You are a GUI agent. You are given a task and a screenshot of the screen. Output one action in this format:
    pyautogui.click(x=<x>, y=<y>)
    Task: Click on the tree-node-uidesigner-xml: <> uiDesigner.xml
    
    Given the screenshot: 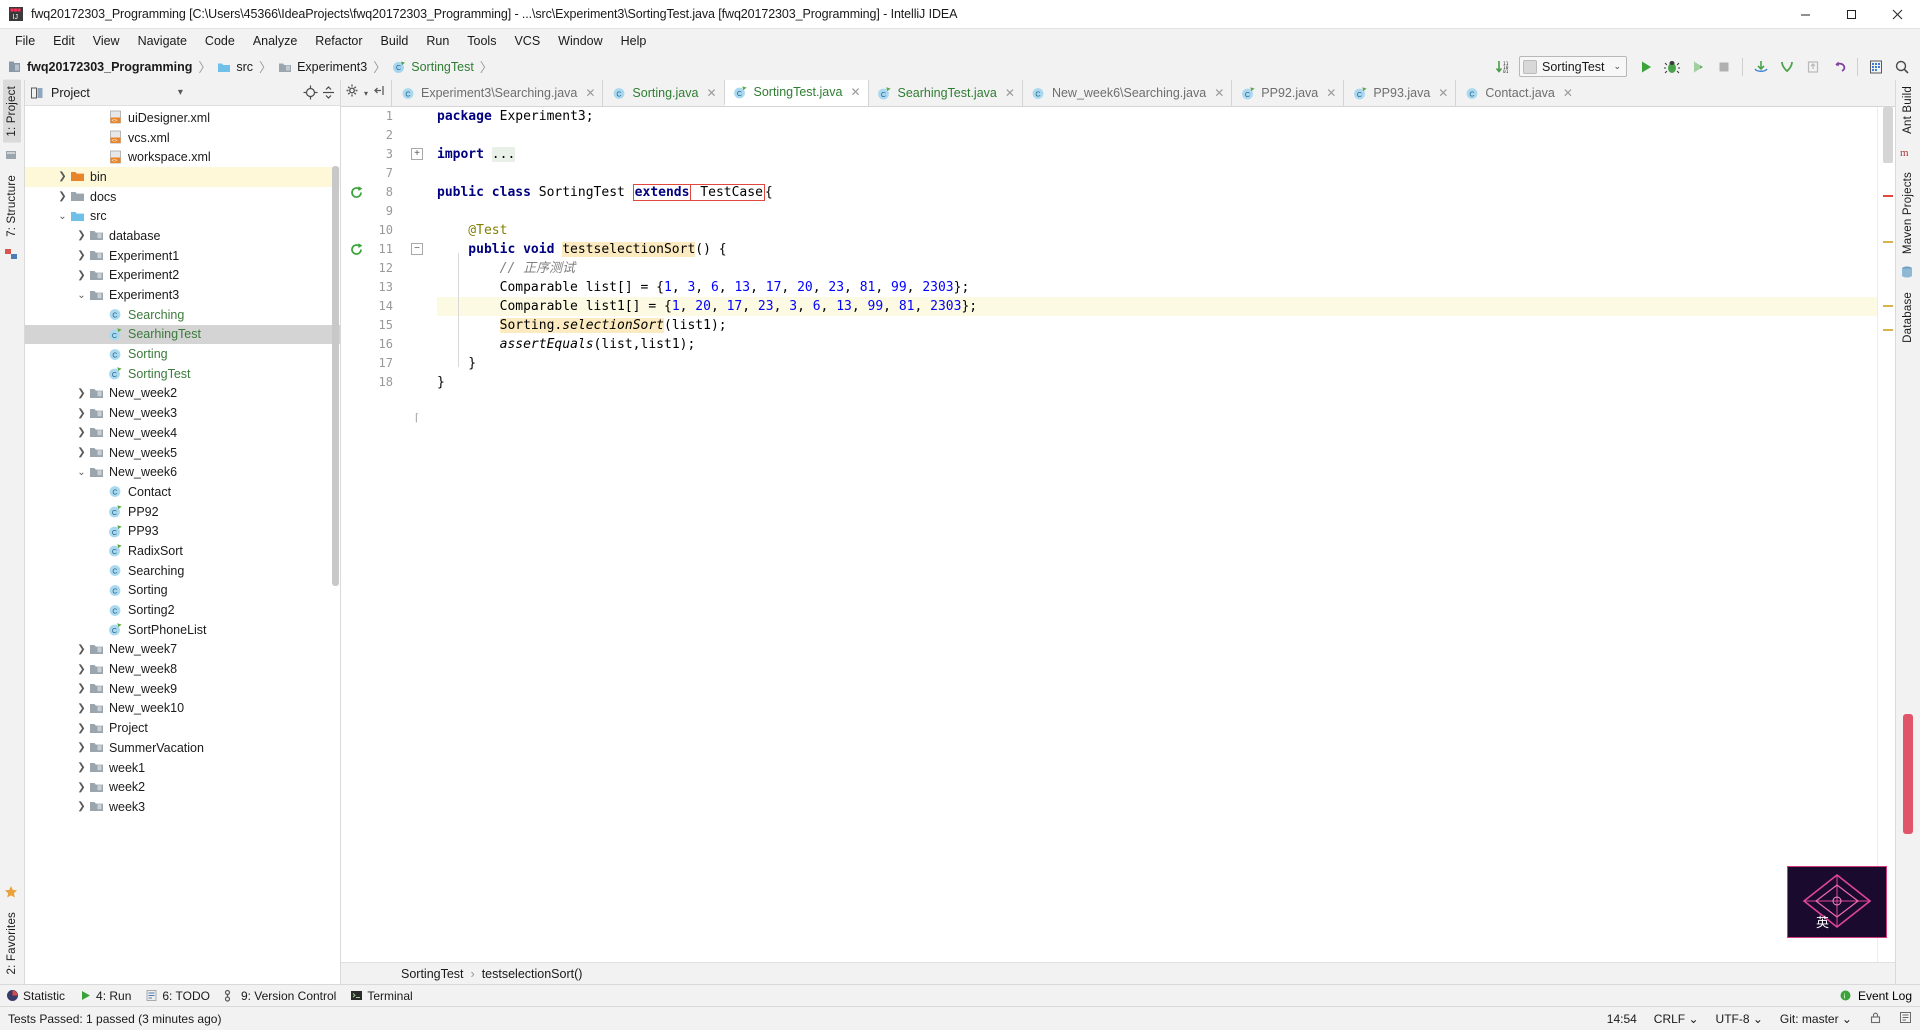 What is the action you would take?
    pyautogui.click(x=182, y=118)
    